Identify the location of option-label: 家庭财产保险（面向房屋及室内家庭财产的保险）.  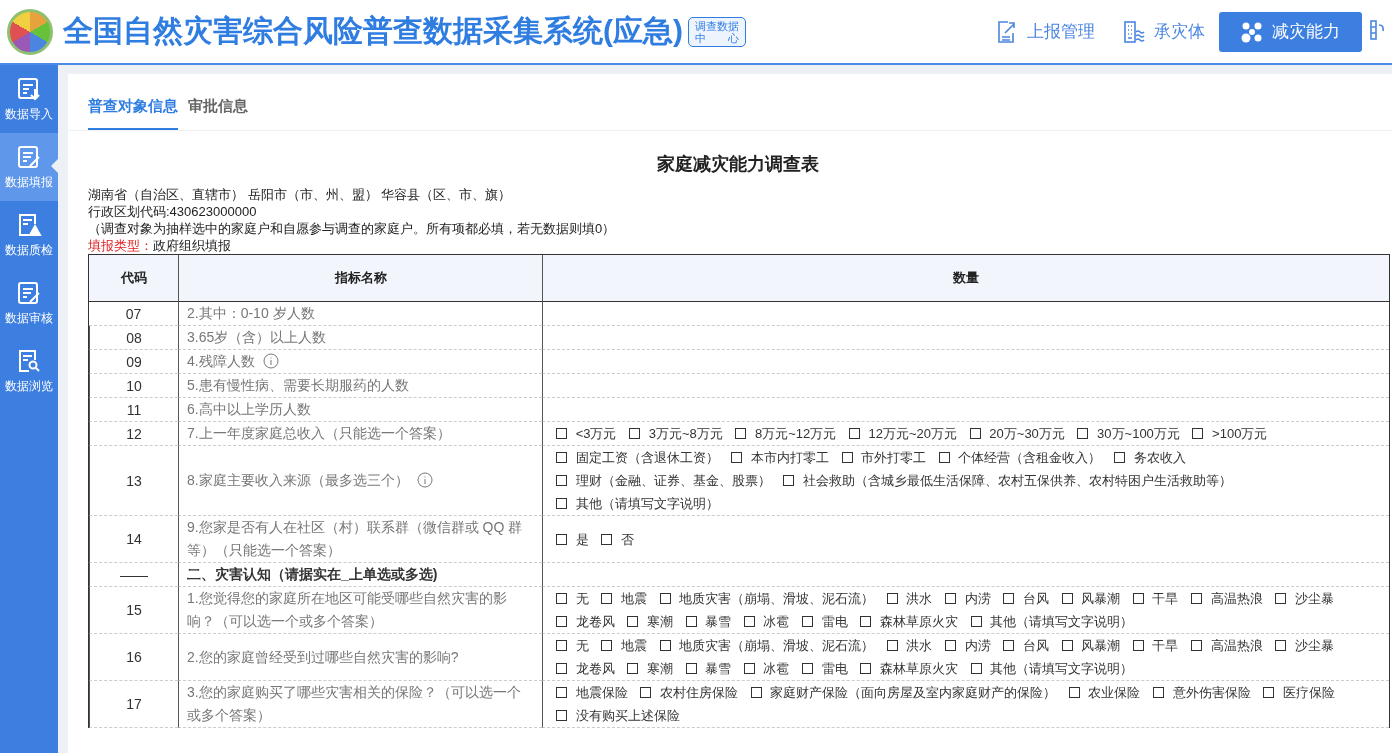
(913, 692).